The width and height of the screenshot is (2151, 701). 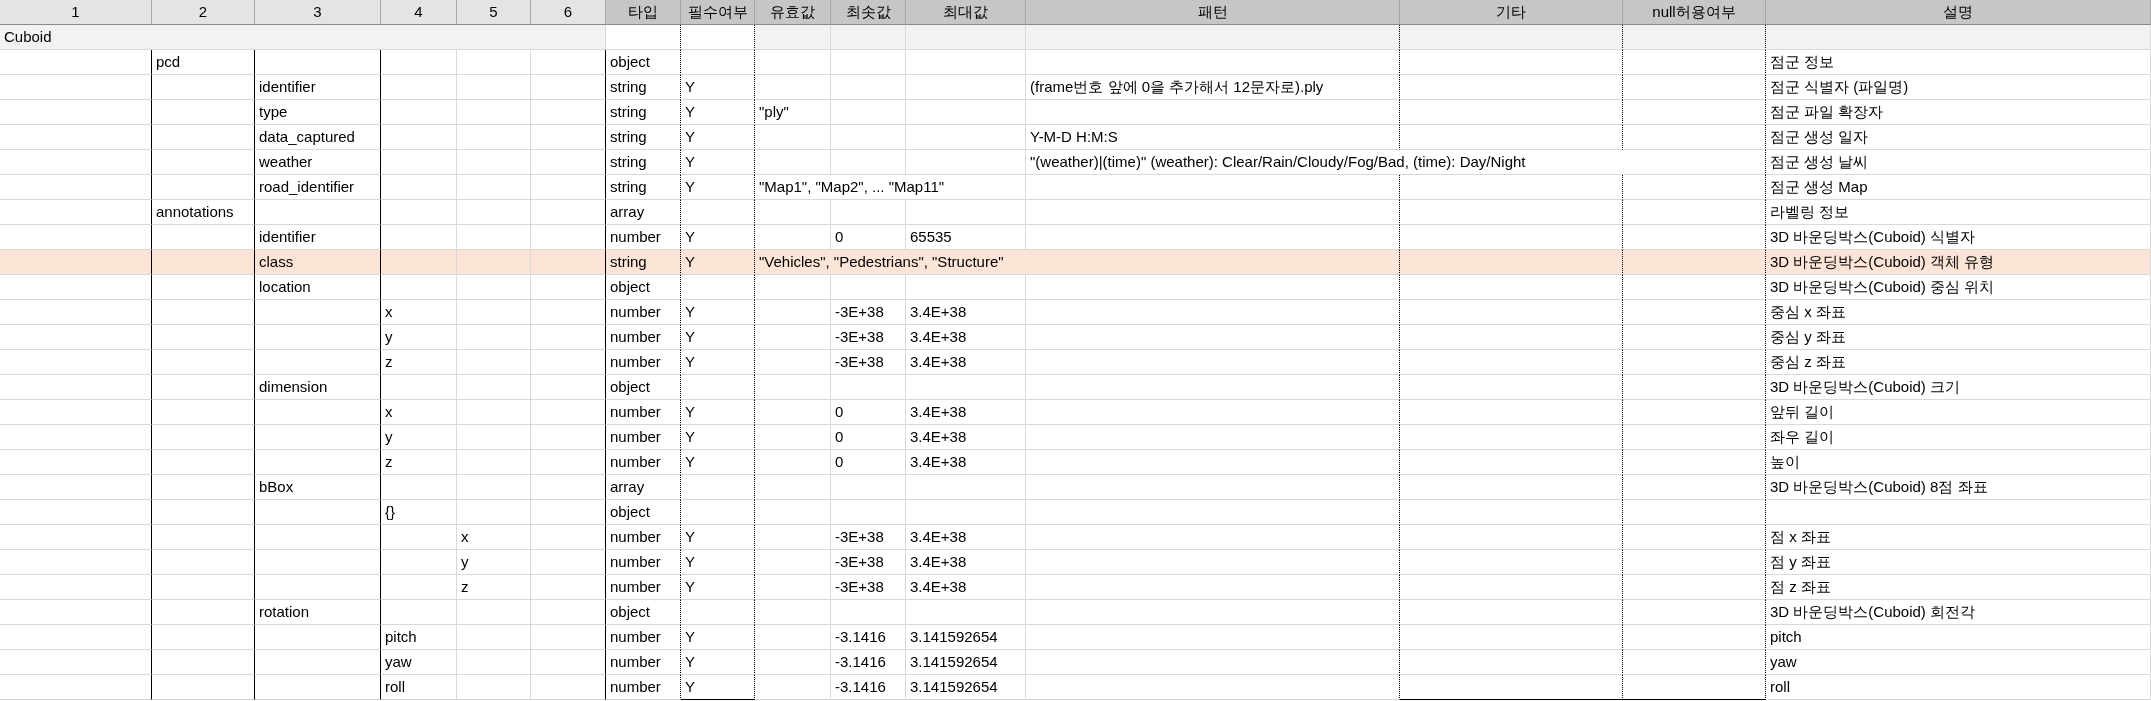 What do you see at coordinates (1958, 412) in the screenshot?
I see `table-cell: 앞뒤 길이` at bounding box center [1958, 412].